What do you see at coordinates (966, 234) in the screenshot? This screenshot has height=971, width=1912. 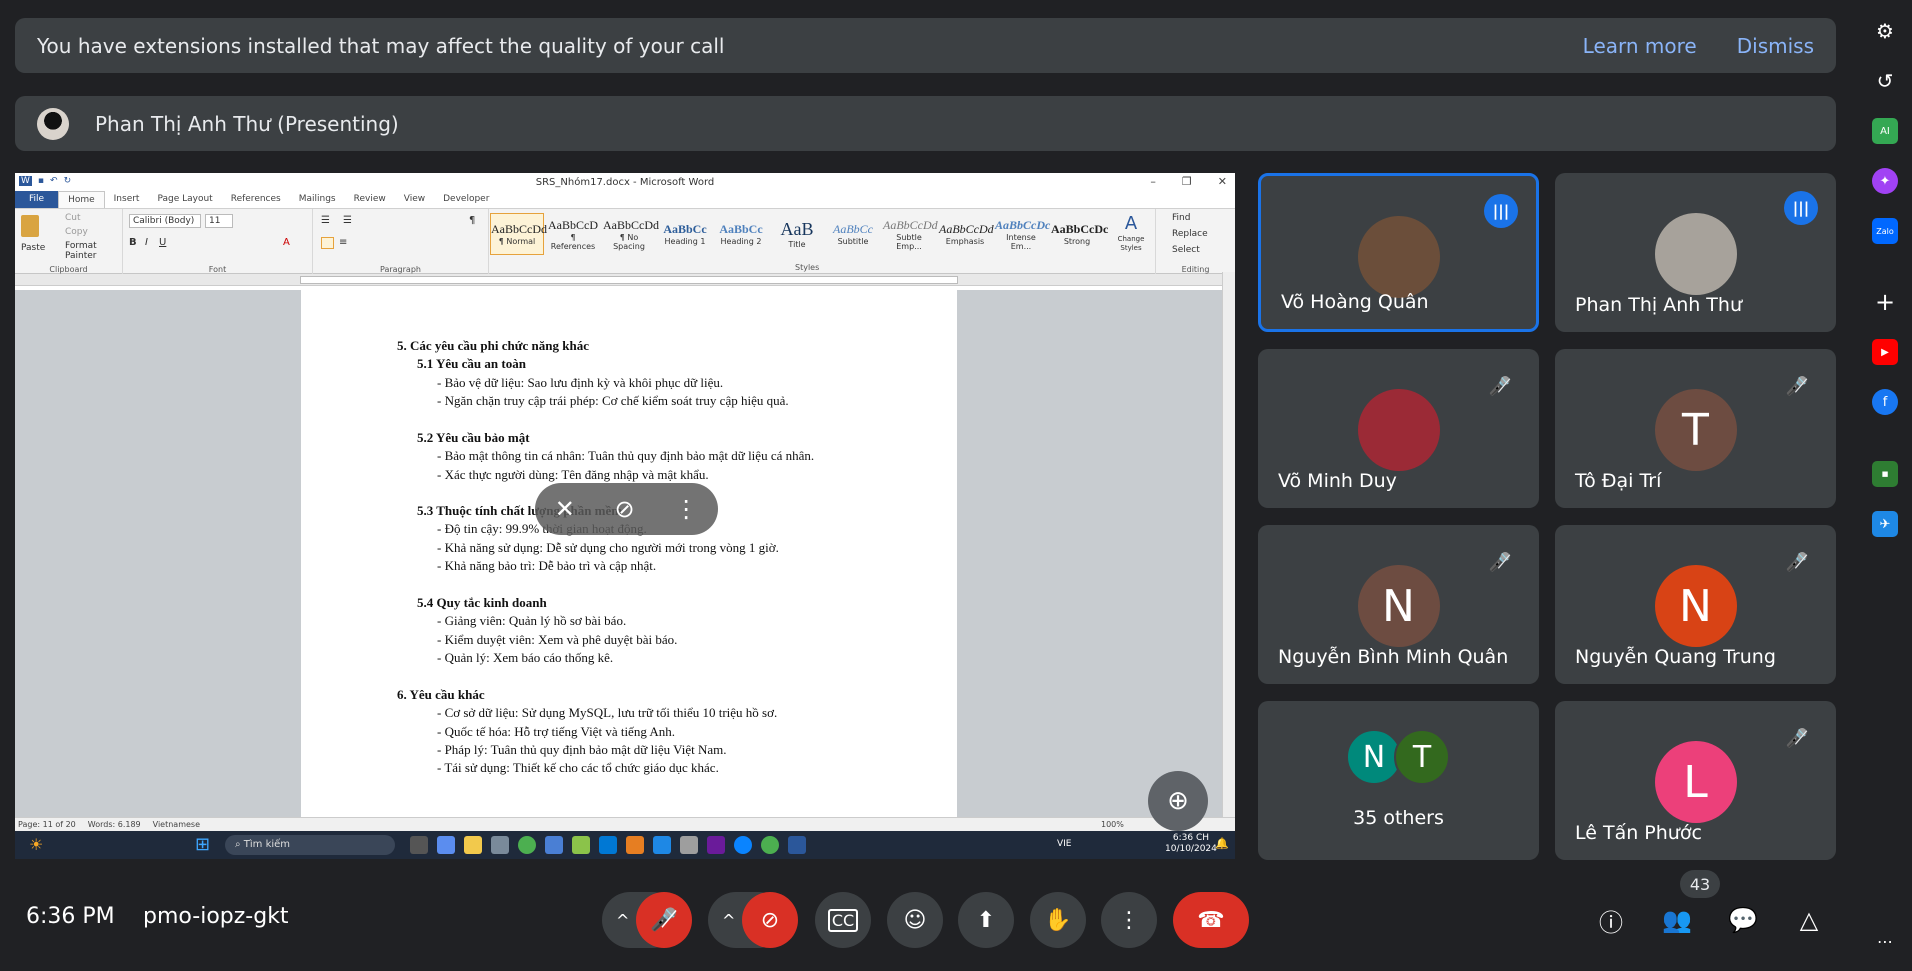 I see `style-emphasis: AaBbCcDd Emphasis` at bounding box center [966, 234].